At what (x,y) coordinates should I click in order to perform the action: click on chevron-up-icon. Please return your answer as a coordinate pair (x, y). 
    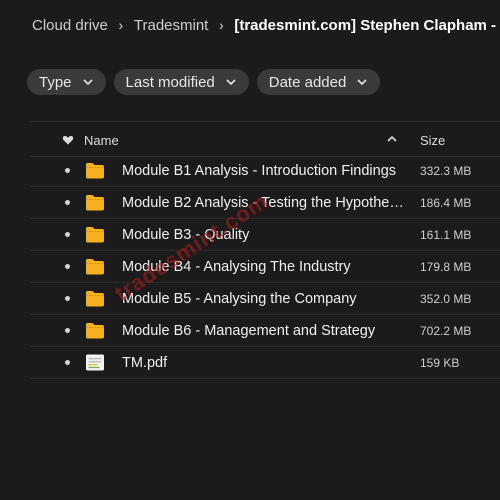
    Looking at the image, I should click on (392, 139).